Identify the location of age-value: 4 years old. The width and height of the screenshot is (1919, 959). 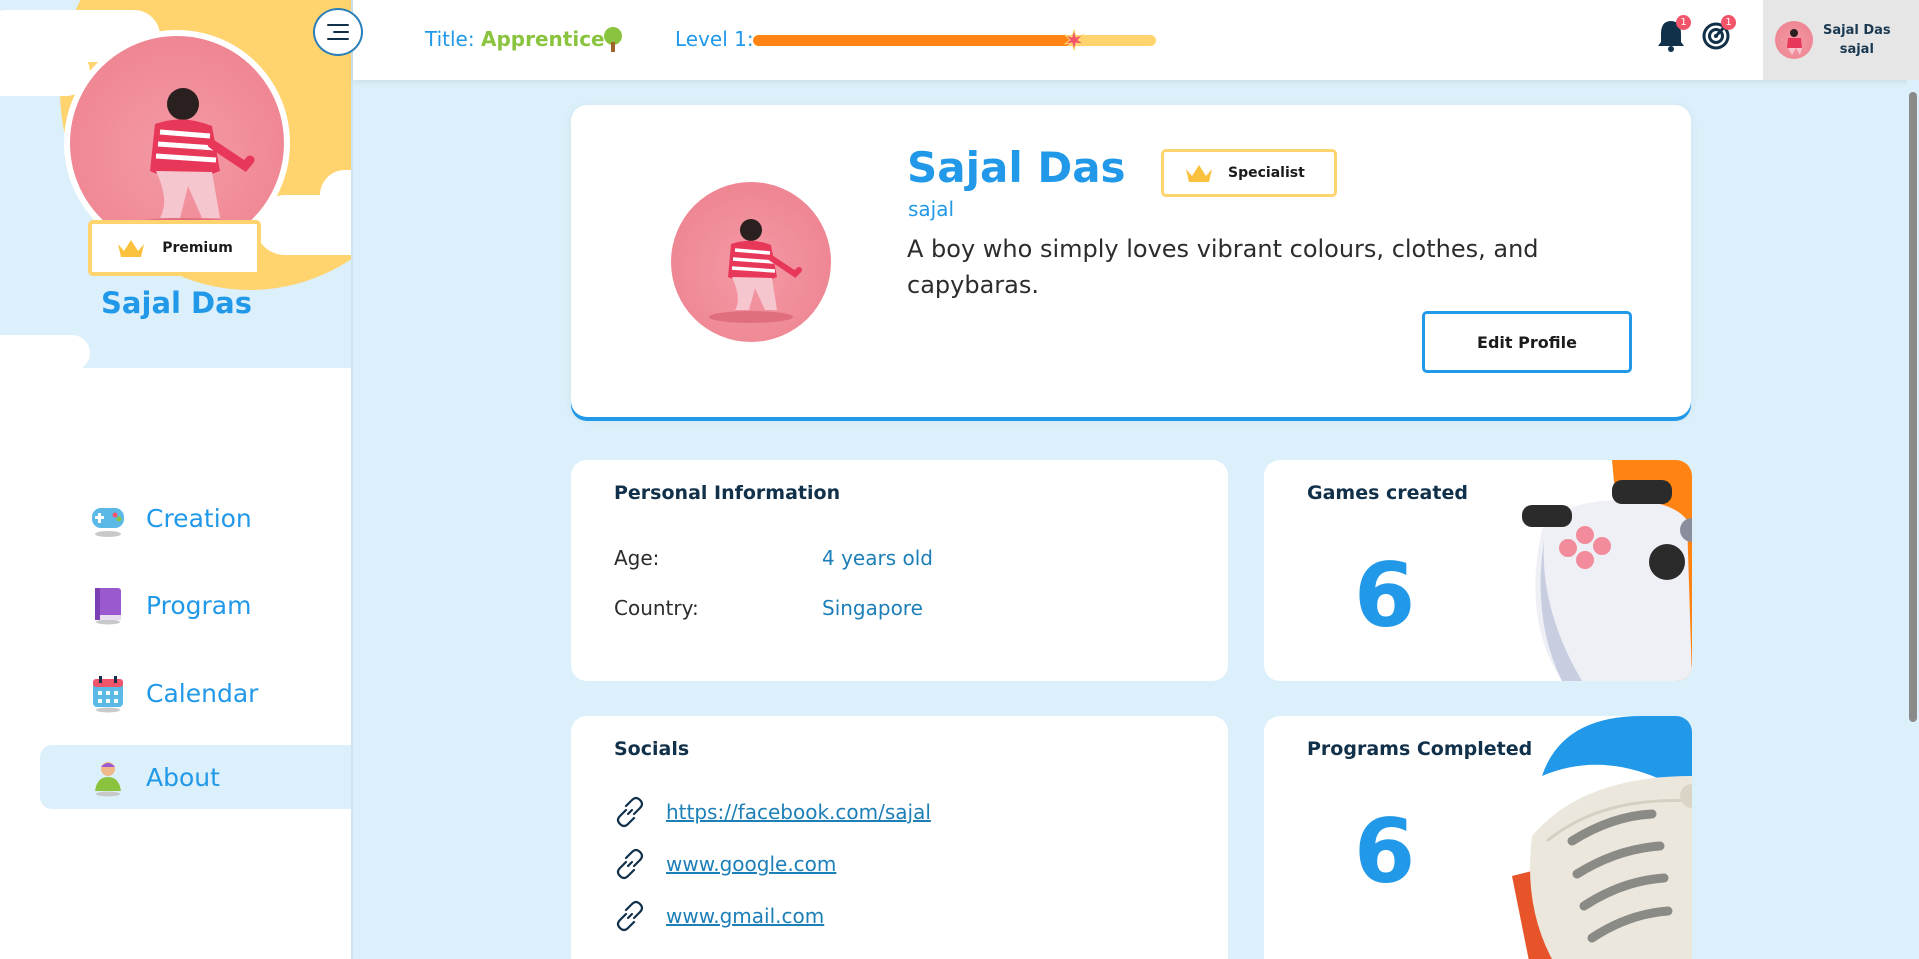
(877, 558).